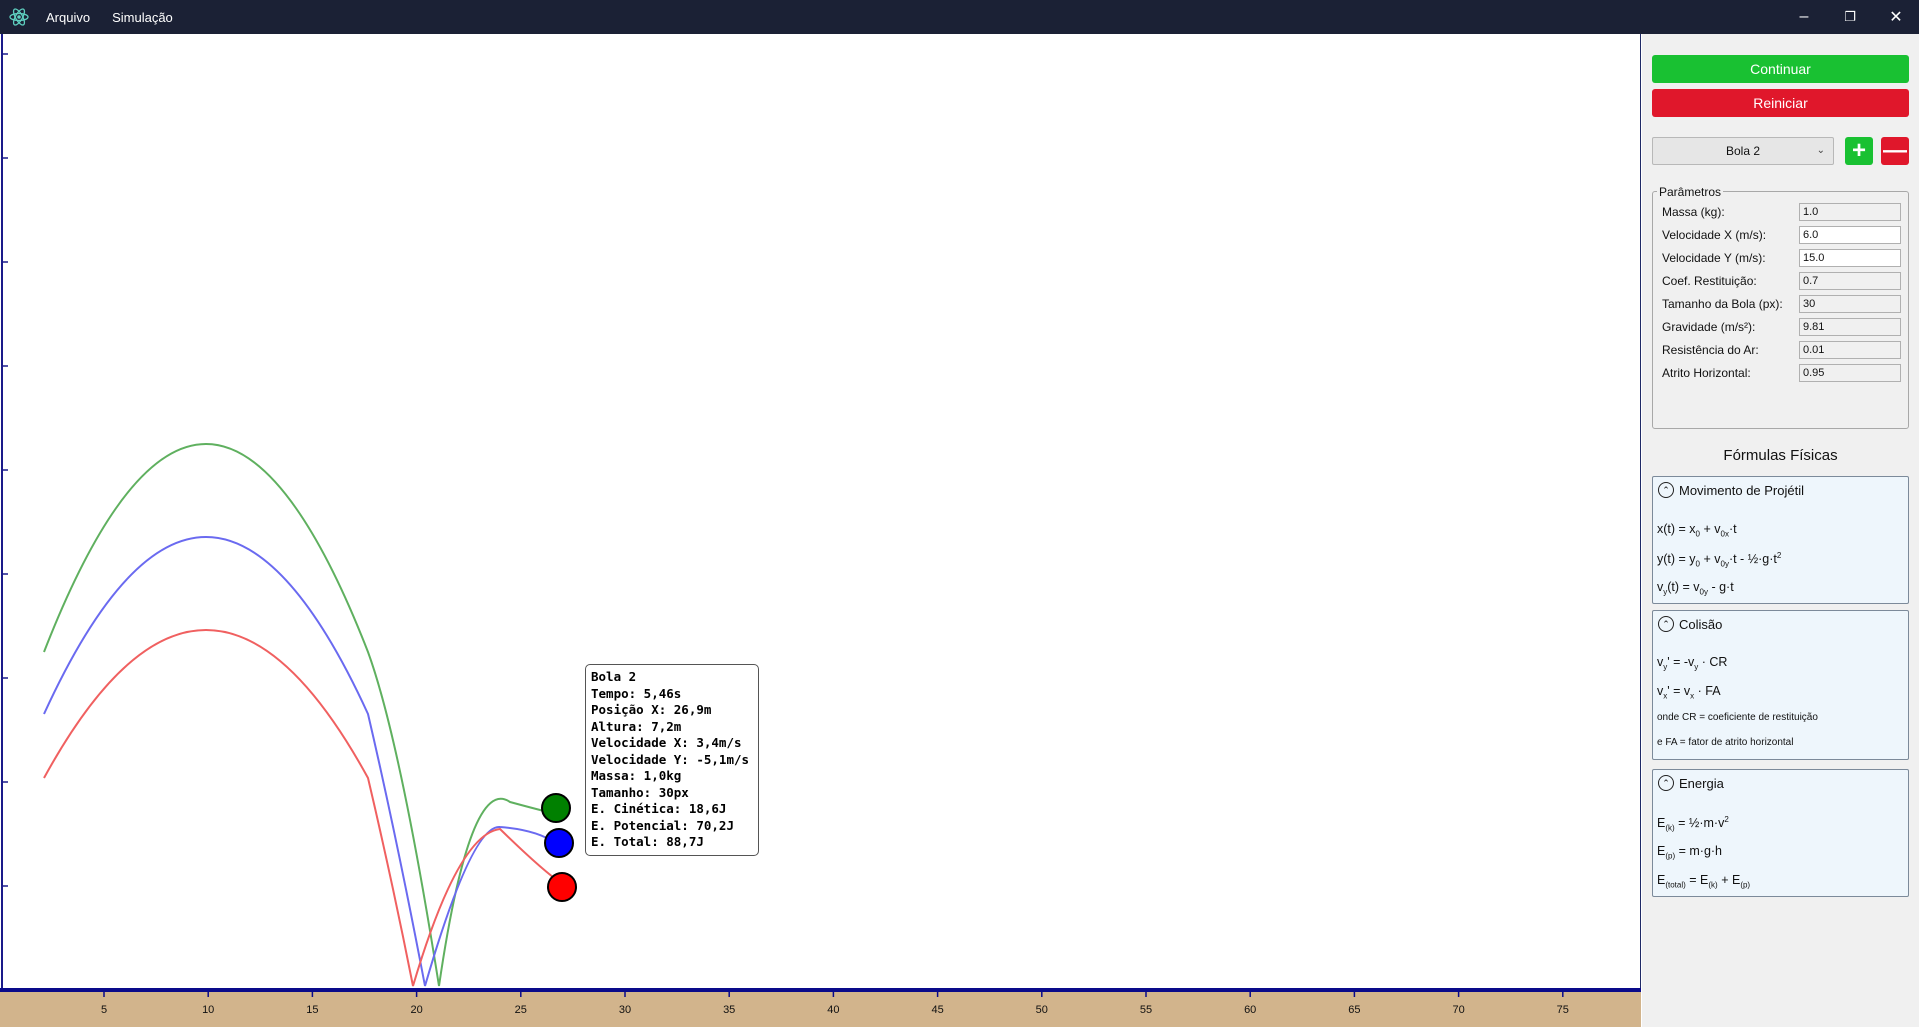 This screenshot has height=1027, width=1919. What do you see at coordinates (729, 1010) in the screenshot?
I see `x-tick-label: 35` at bounding box center [729, 1010].